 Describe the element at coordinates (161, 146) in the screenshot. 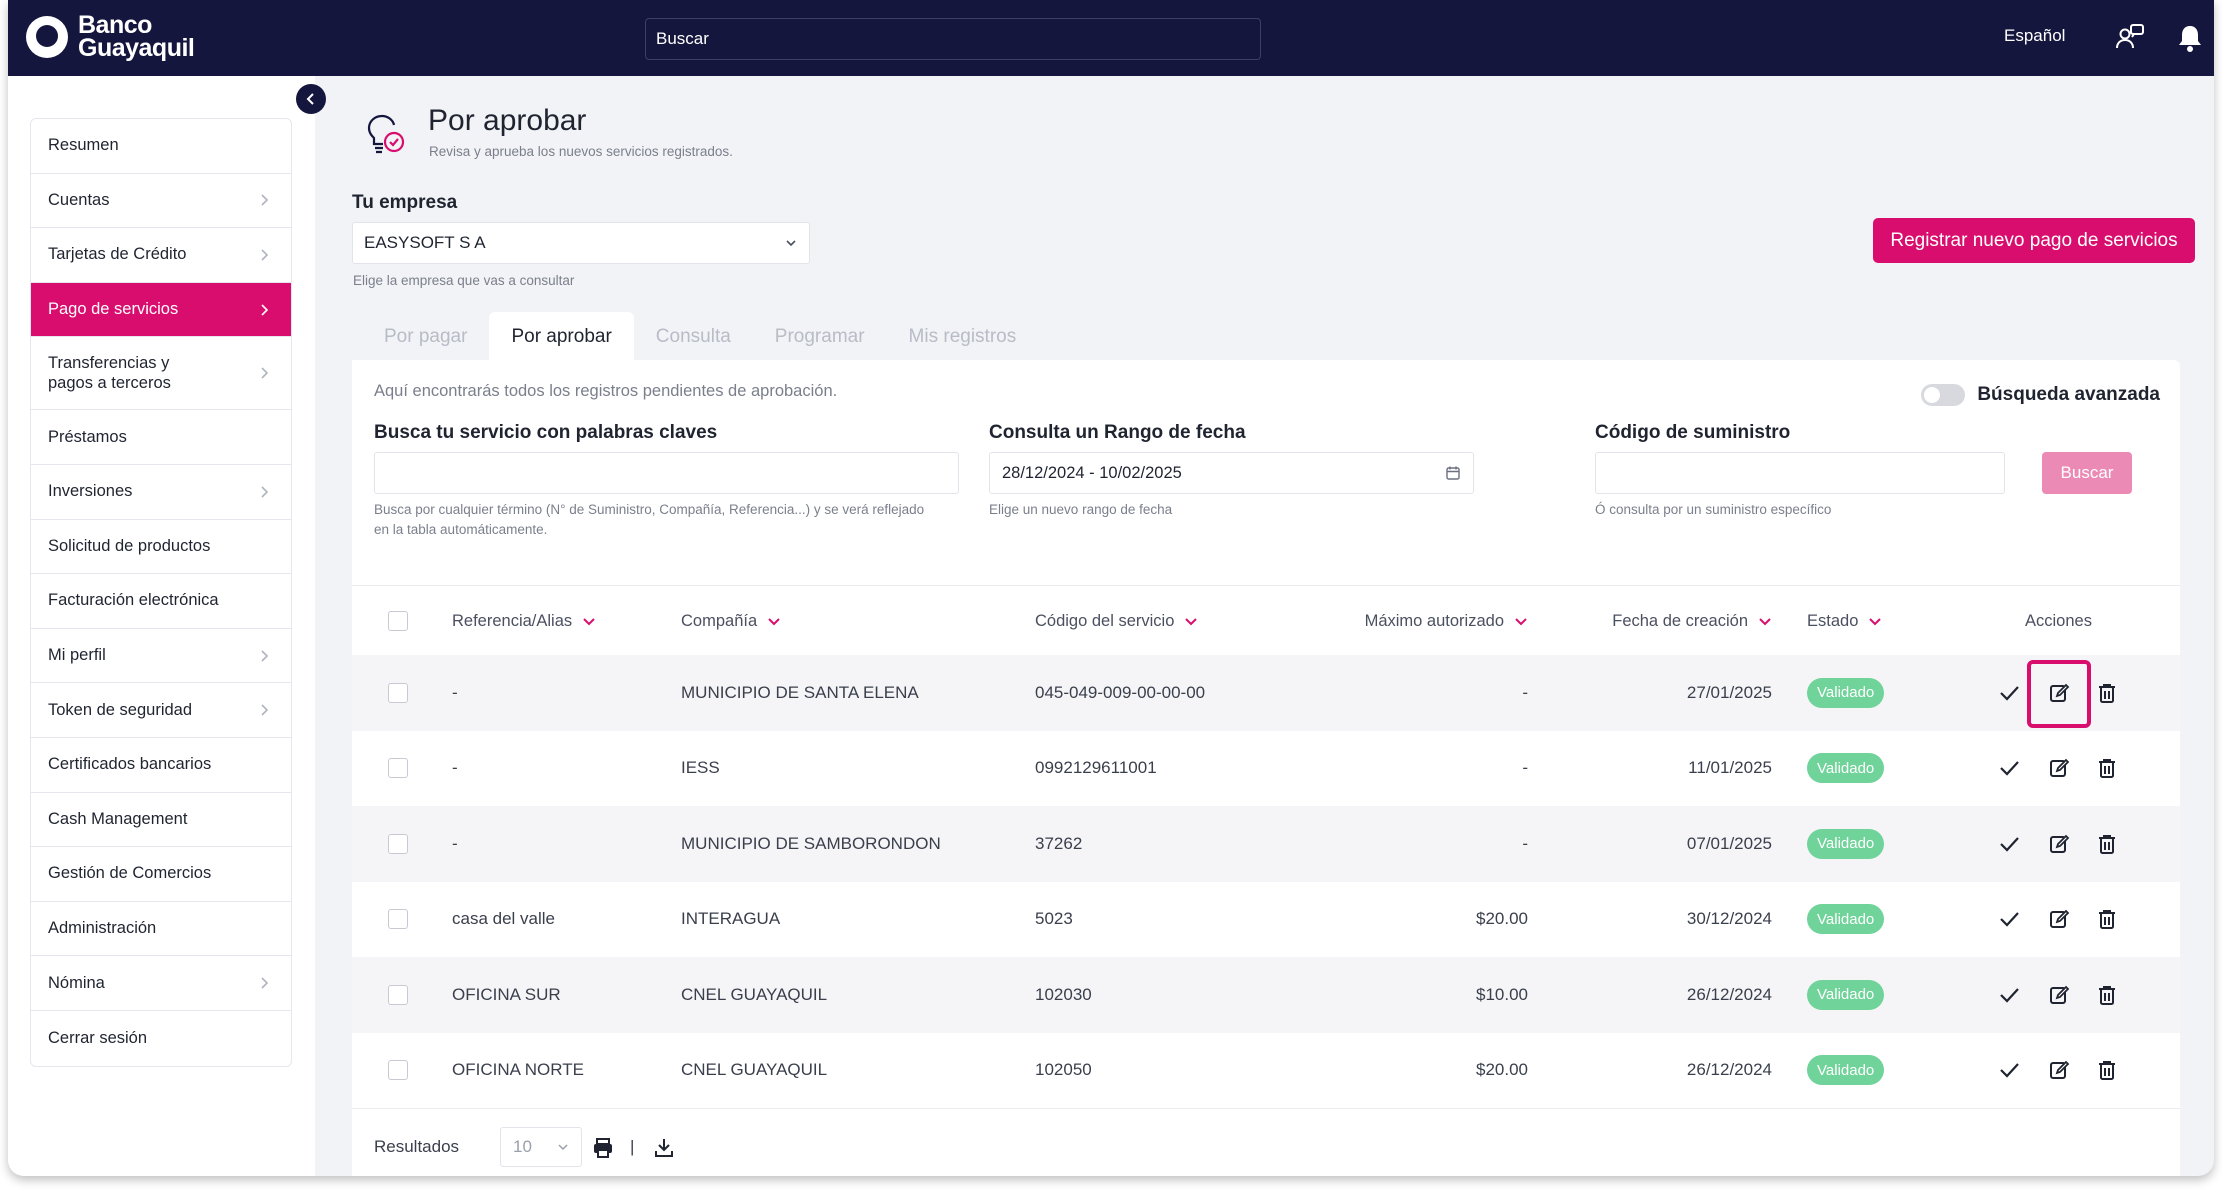

I see `sidebar-item-resumen: Resumen` at that location.